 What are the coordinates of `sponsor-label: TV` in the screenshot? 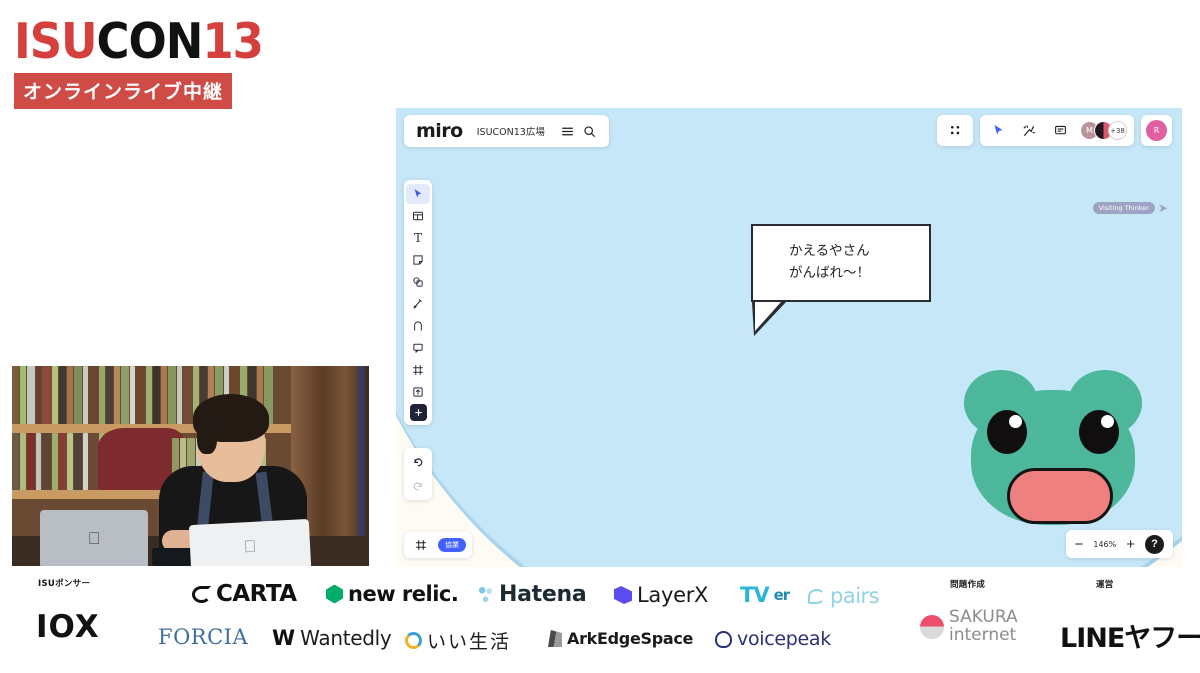 It's located at (755, 595).